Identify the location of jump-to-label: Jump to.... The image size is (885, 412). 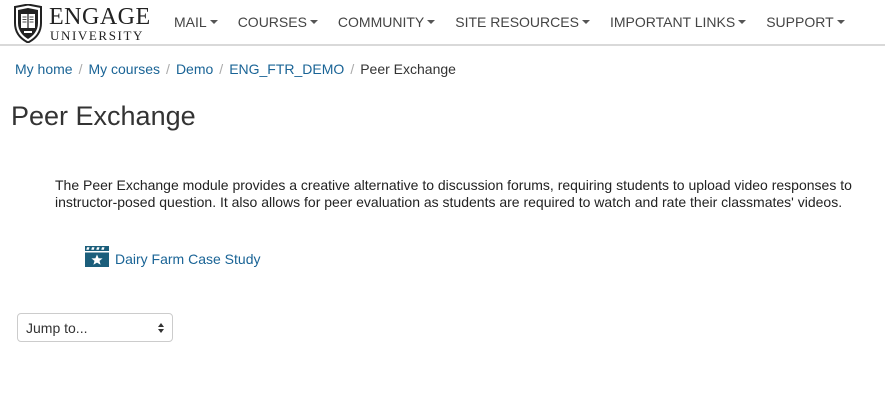
(57, 327).